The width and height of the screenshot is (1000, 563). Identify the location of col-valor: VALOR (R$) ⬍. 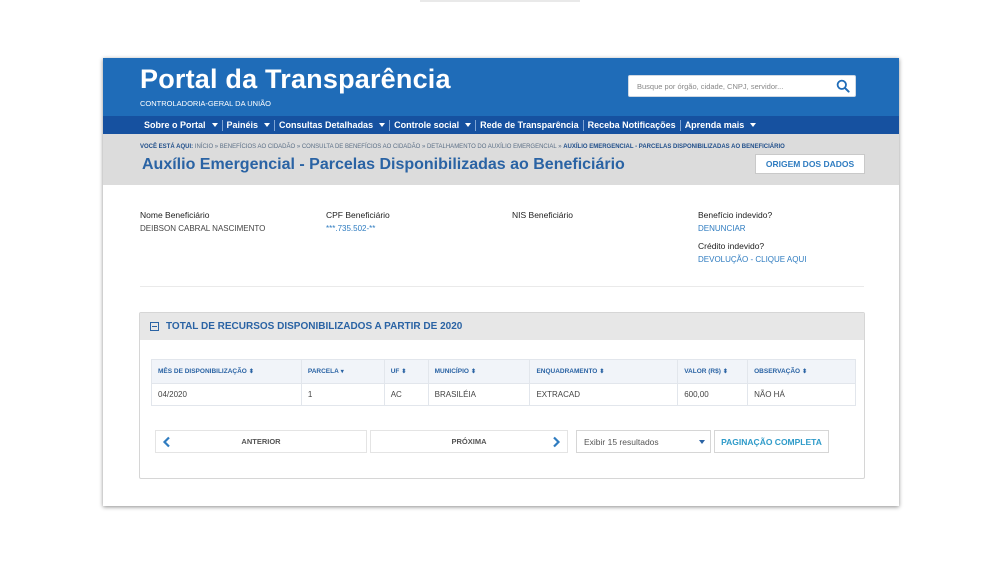
(713, 371).